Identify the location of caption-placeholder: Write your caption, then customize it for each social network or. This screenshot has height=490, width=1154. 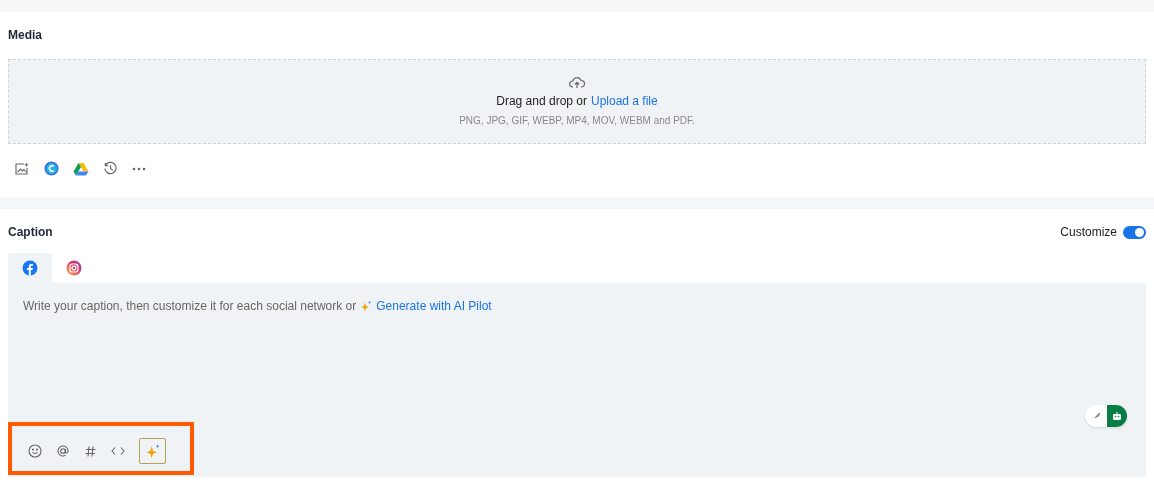
(190, 306).